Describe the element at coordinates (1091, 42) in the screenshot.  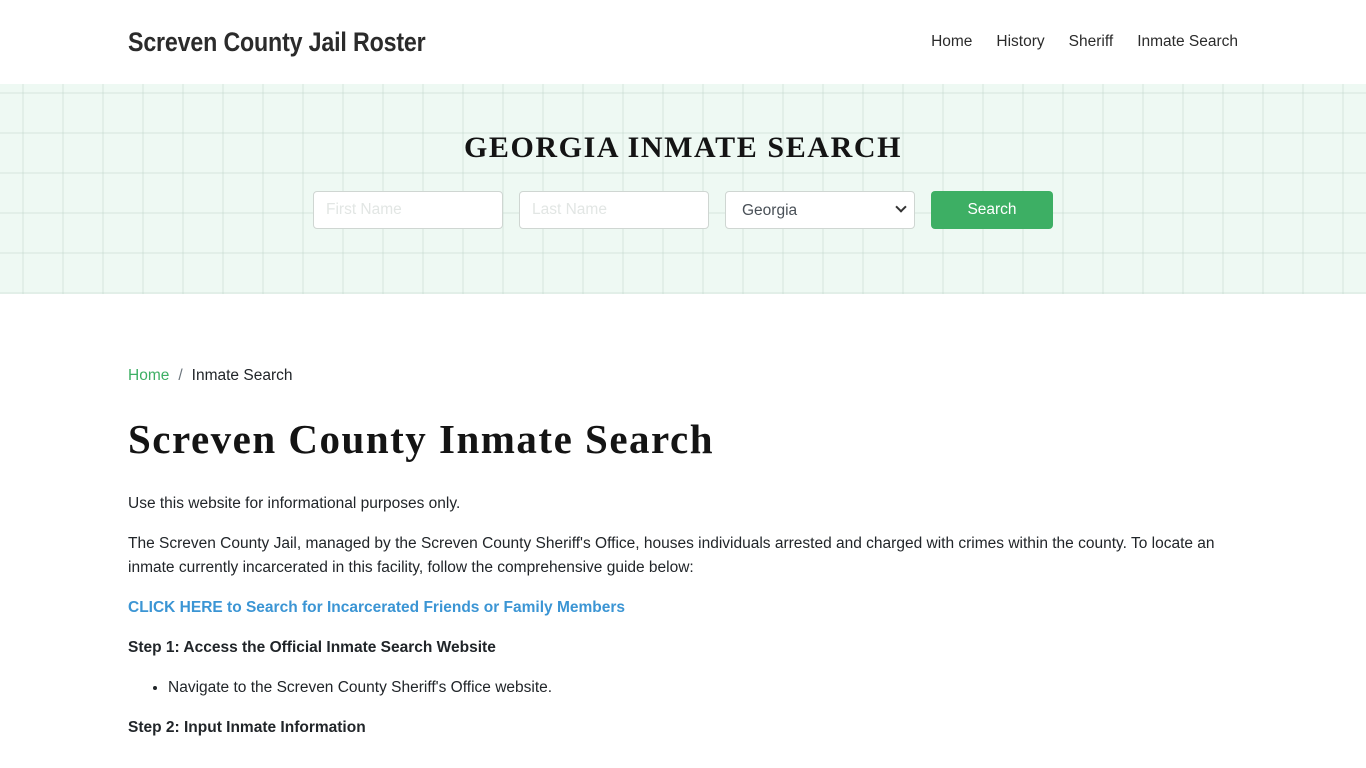
I see `nav-link-sheriff: Sheriff` at that location.